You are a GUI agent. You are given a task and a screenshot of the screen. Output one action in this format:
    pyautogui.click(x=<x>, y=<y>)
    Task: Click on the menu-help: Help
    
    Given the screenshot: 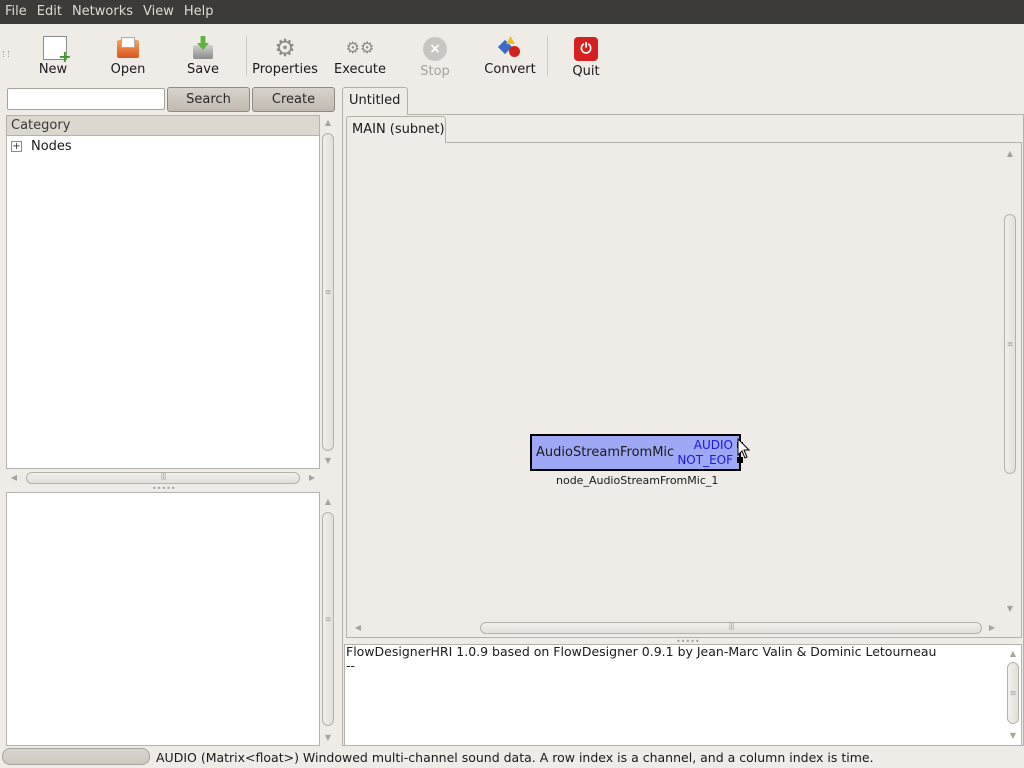 What is the action you would take?
    pyautogui.click(x=199, y=12)
    